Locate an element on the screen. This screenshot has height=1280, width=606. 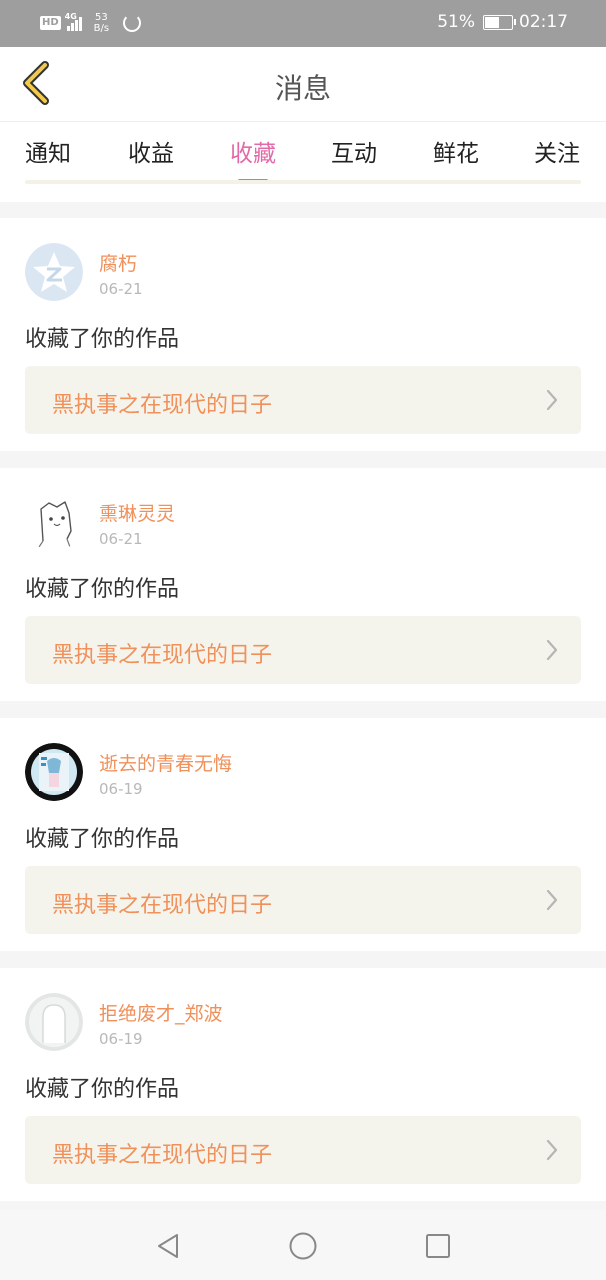
qzone-star-avatar-icon is located at coordinates (54, 272).